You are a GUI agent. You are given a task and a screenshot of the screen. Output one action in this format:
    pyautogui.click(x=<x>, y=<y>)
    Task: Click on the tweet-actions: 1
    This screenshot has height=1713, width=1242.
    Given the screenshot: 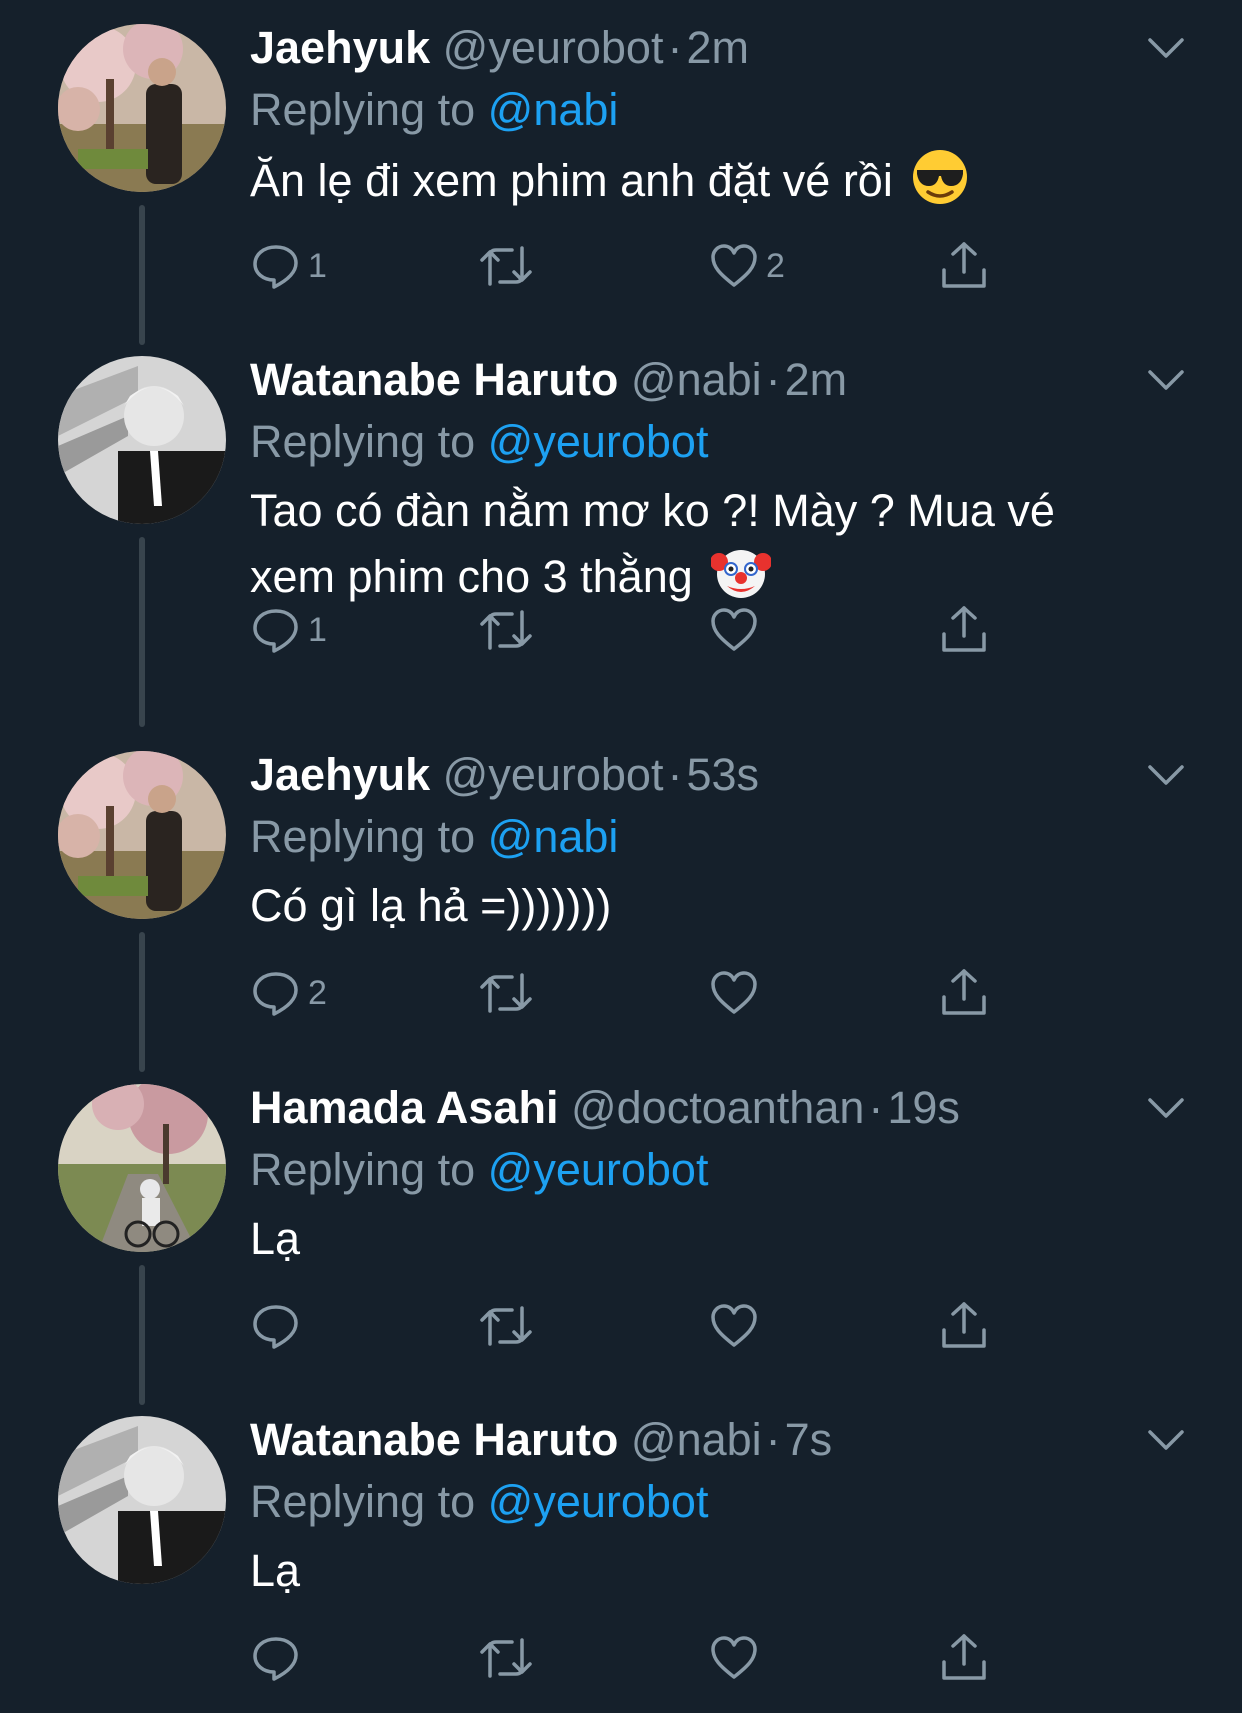 What is the action you would take?
    pyautogui.click(x=630, y=630)
    